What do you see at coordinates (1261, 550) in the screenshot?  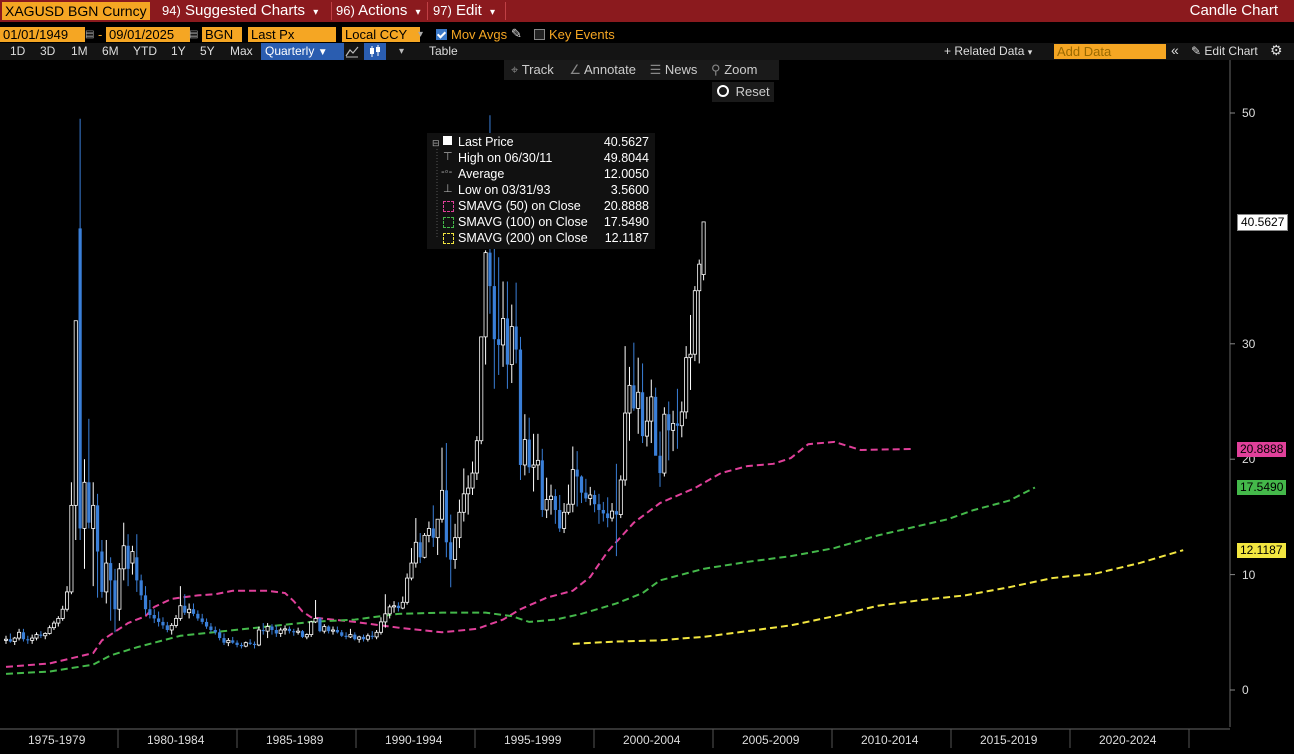 I see `sma200-value-label: 12.1187` at bounding box center [1261, 550].